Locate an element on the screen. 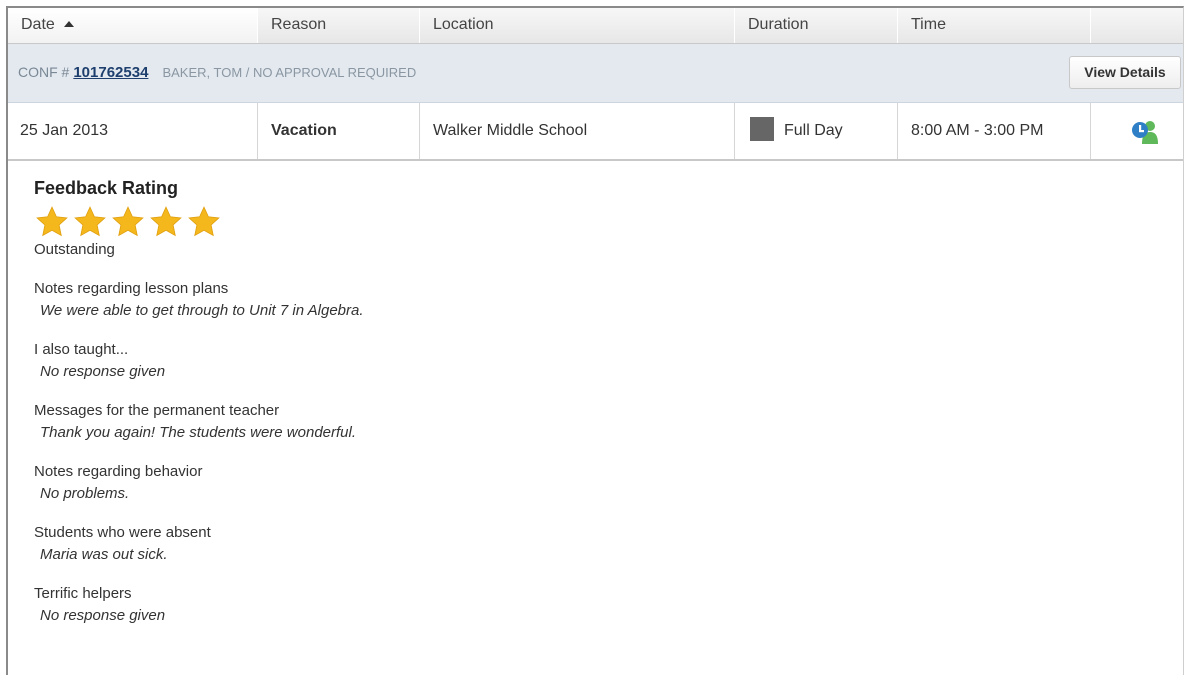 The width and height of the screenshot is (1187, 675). user-info-icon is located at coordinates (1145, 132).